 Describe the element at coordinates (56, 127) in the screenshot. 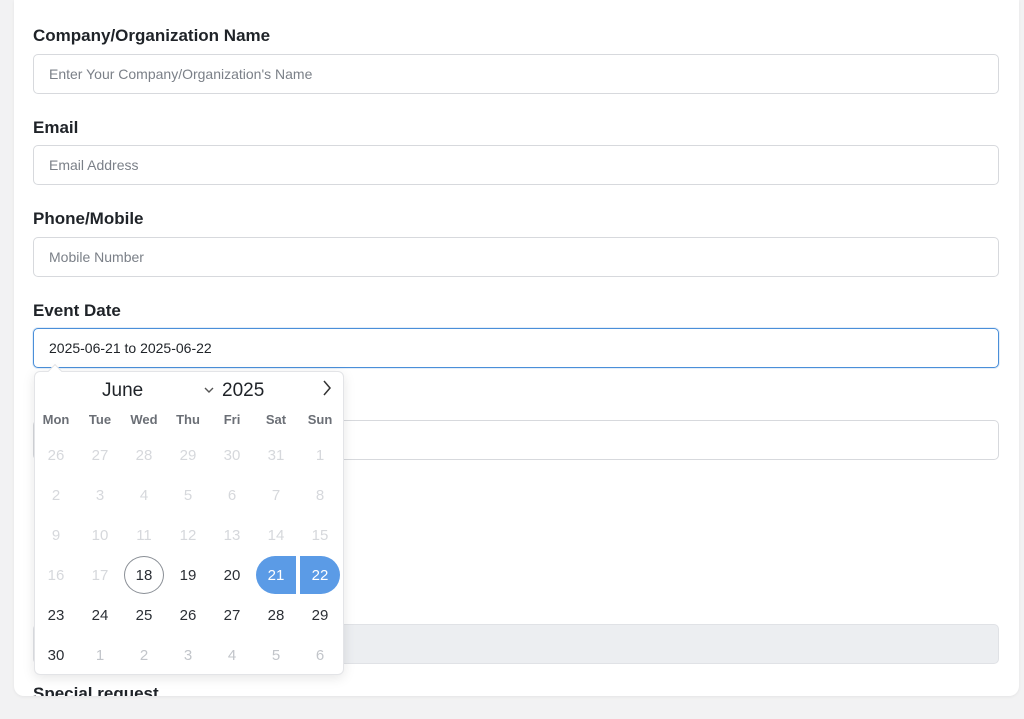

I see `email-label: Email` at that location.